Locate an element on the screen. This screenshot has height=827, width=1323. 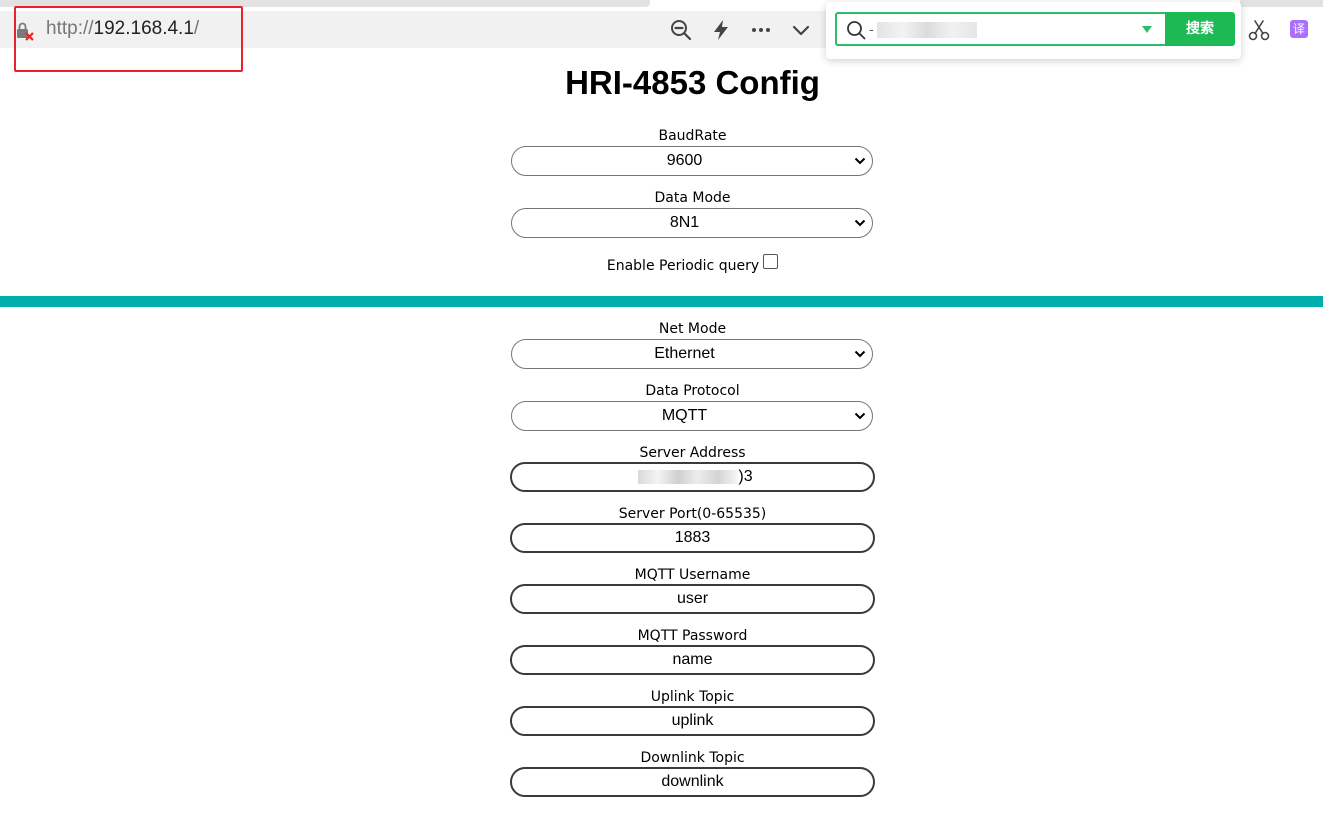
search-query-text: - is located at coordinates (871, 29).